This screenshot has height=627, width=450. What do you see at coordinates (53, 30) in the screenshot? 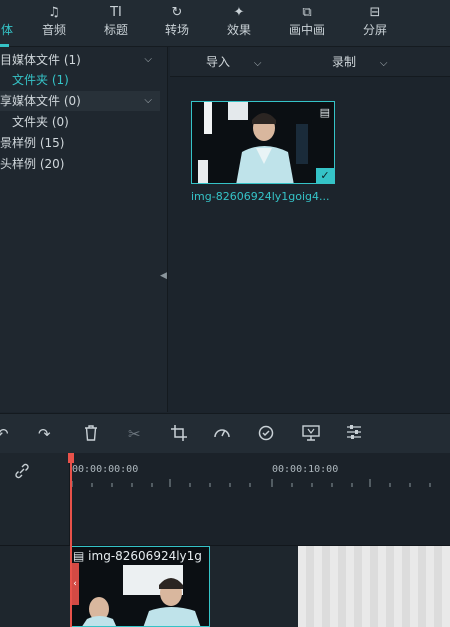
I see `tab-audio-label: 音频` at bounding box center [53, 30].